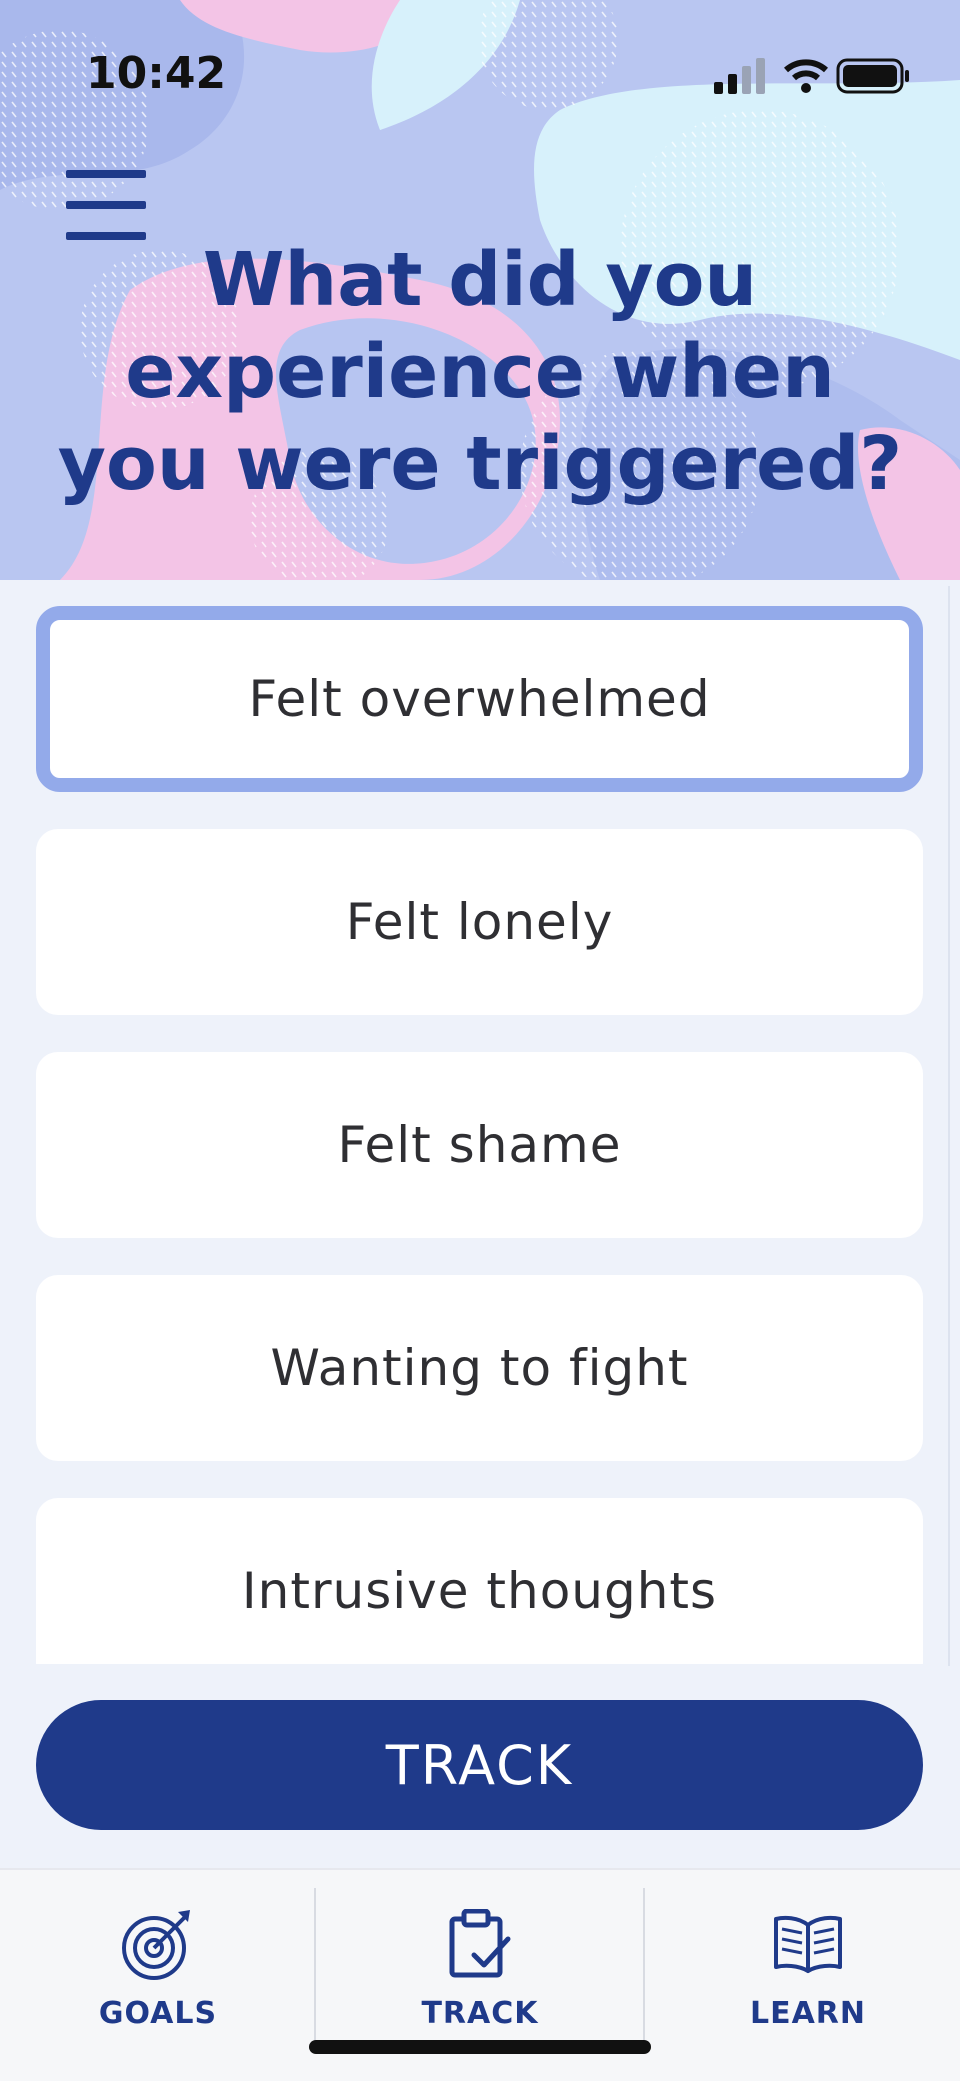 The width and height of the screenshot is (960, 2081). Describe the element at coordinates (156, 1945) in the screenshot. I see `target-icon` at that location.